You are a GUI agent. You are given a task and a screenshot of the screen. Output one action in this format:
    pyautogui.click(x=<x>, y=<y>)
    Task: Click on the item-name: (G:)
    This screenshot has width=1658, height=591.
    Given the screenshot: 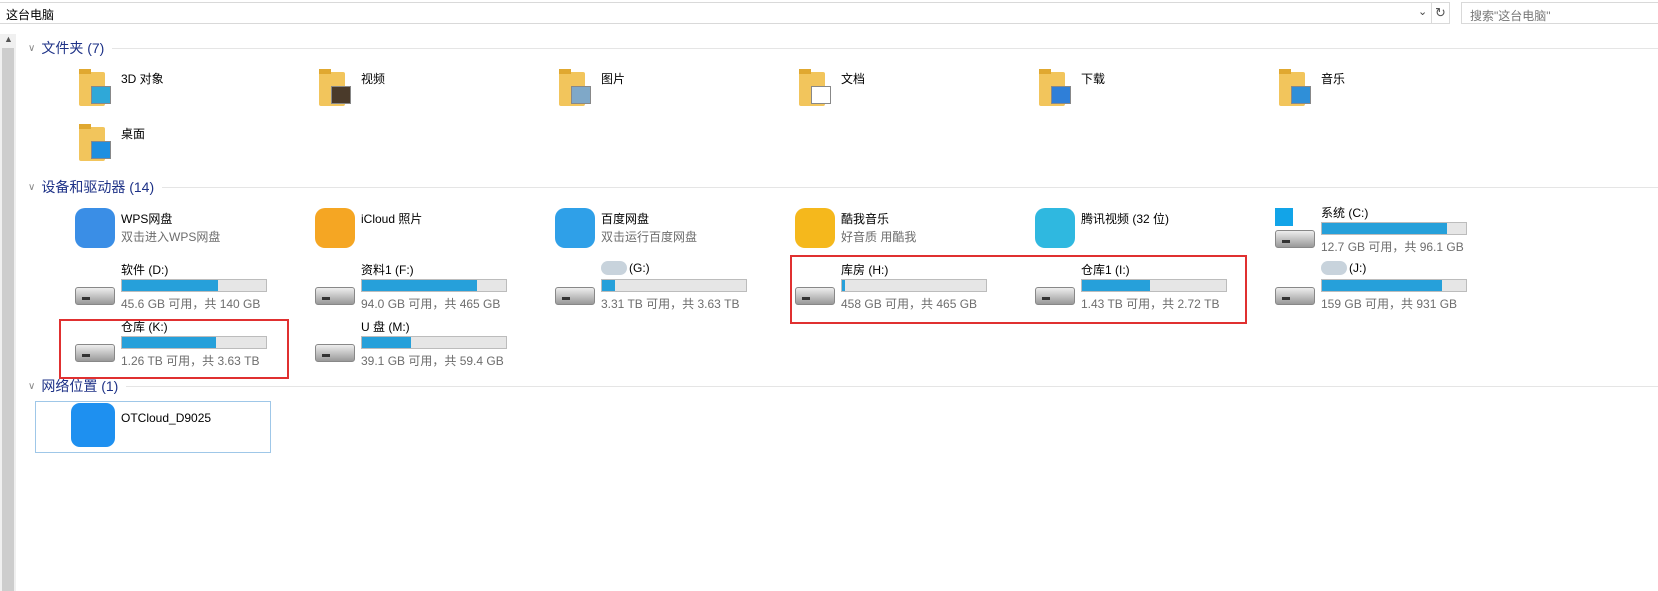 What is the action you would take?
    pyautogui.click(x=639, y=268)
    